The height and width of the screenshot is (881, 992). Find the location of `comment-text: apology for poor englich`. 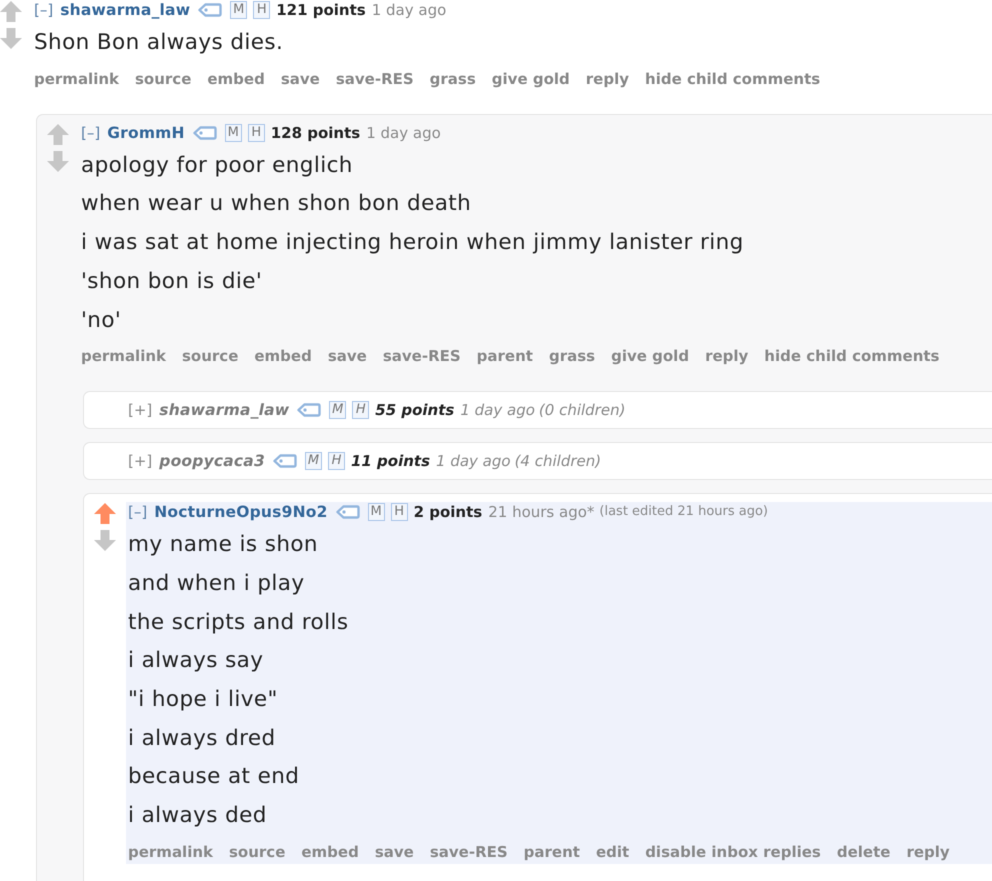

comment-text: apology for poor englich is located at coordinates (217, 166).